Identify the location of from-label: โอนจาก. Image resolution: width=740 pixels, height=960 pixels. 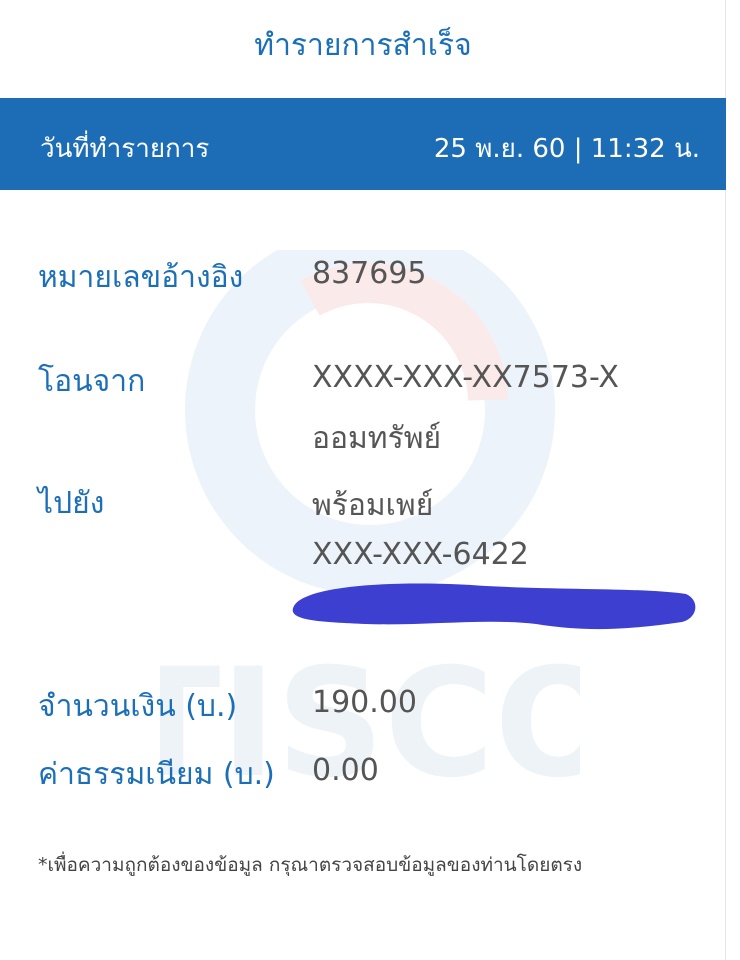
(92, 381).